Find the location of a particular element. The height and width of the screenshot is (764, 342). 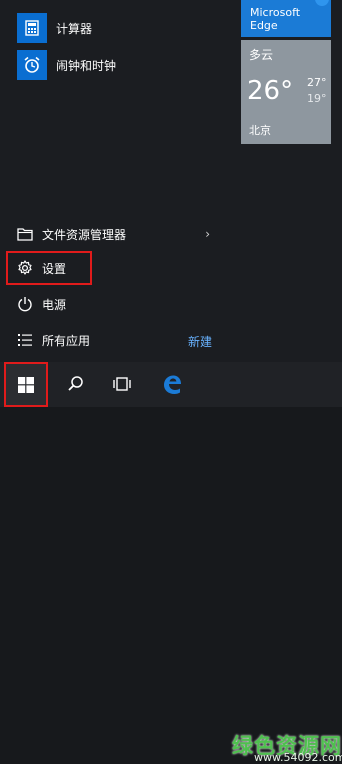

new-button: 新建 is located at coordinates (200, 341).